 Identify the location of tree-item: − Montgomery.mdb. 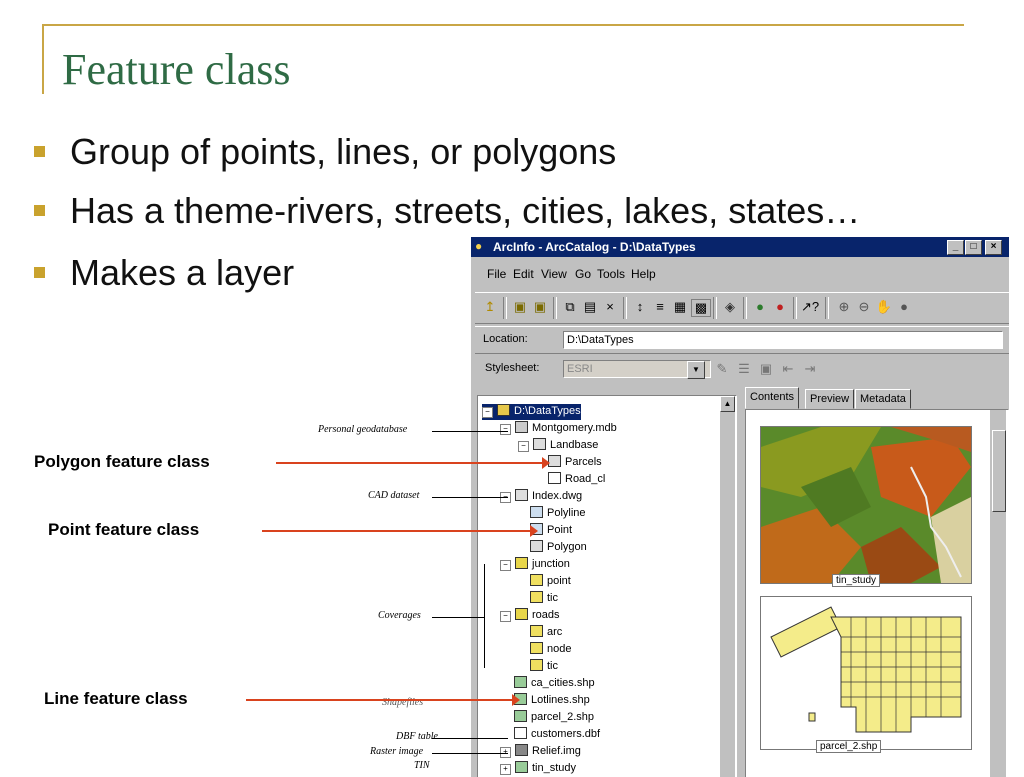
(558, 429).